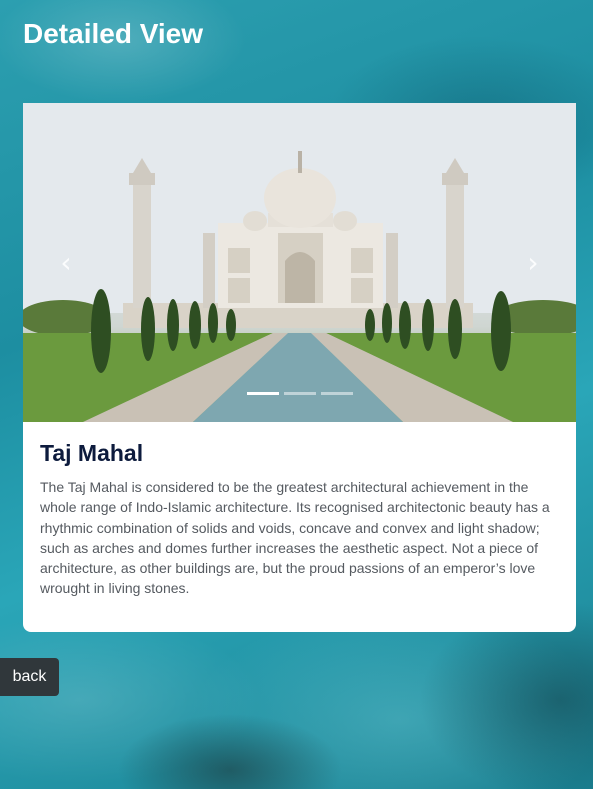 This screenshot has width=593, height=789. Describe the element at coordinates (113, 33) in the screenshot. I see `page-title: Detailed View` at that location.